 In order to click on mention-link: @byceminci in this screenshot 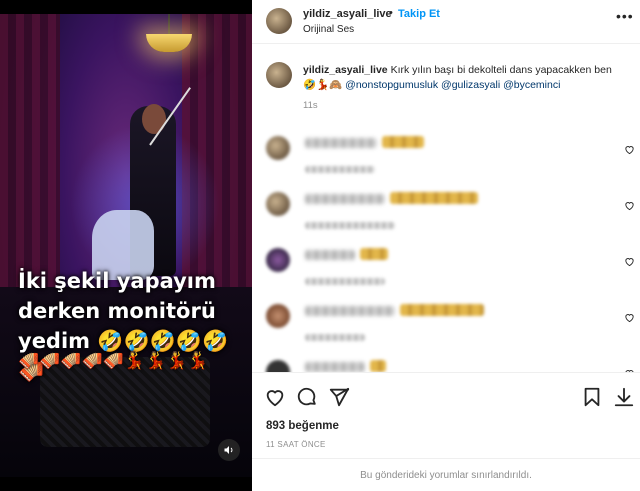, I will do `click(531, 85)`.